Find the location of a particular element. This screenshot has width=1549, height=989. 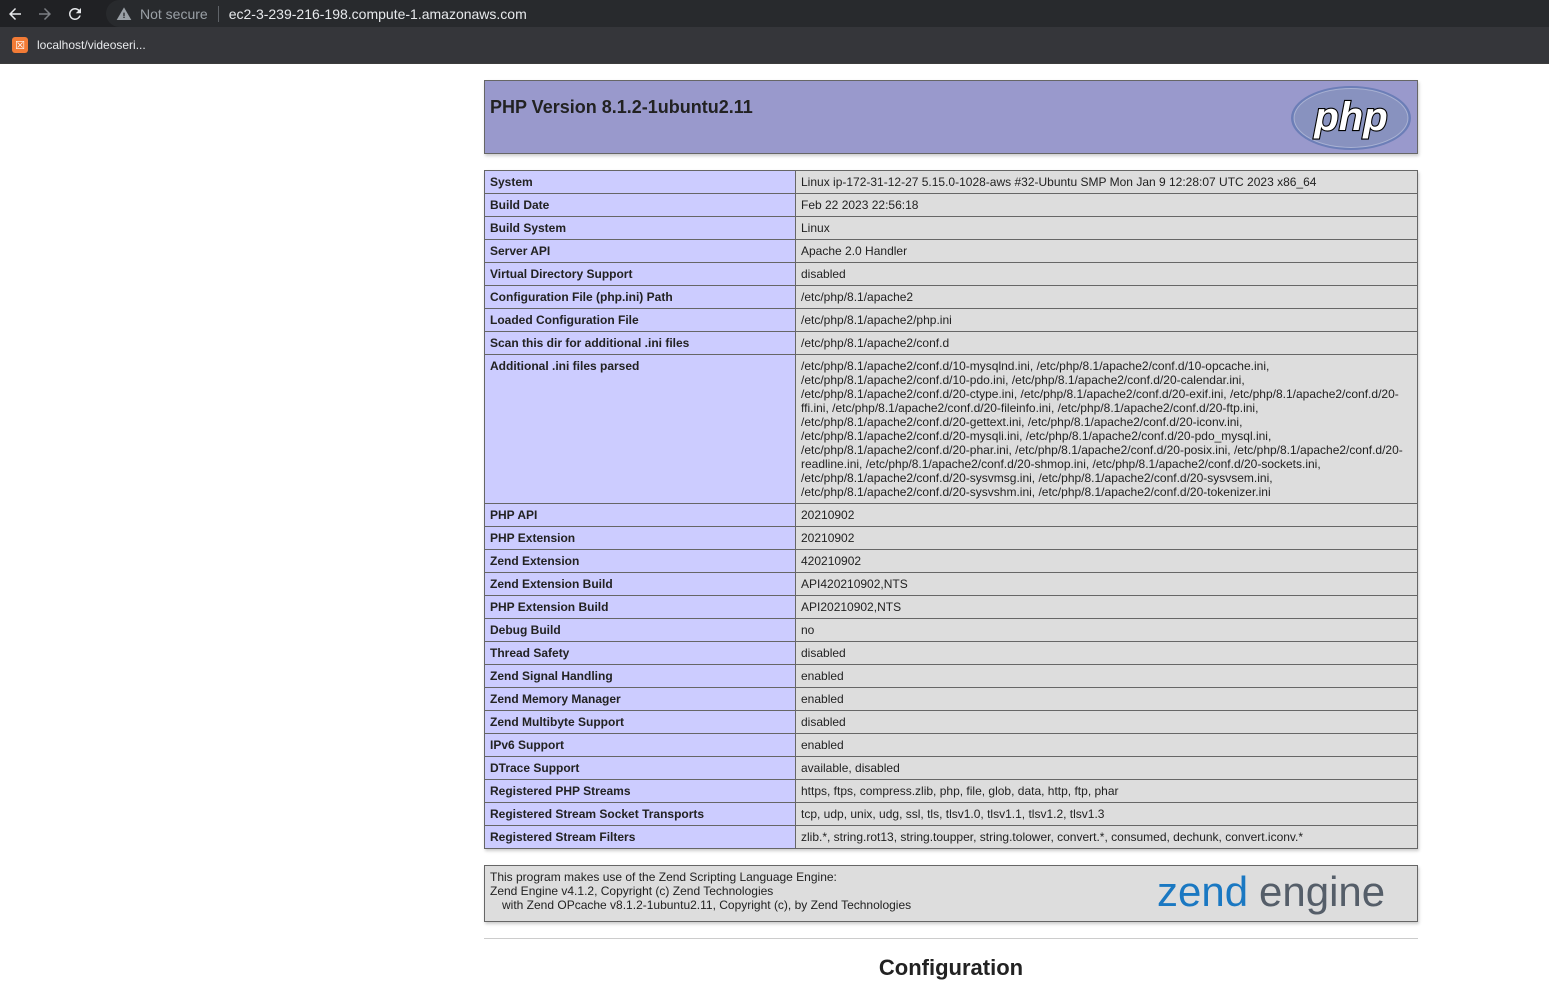

row-key: PHP API is located at coordinates (640, 515).